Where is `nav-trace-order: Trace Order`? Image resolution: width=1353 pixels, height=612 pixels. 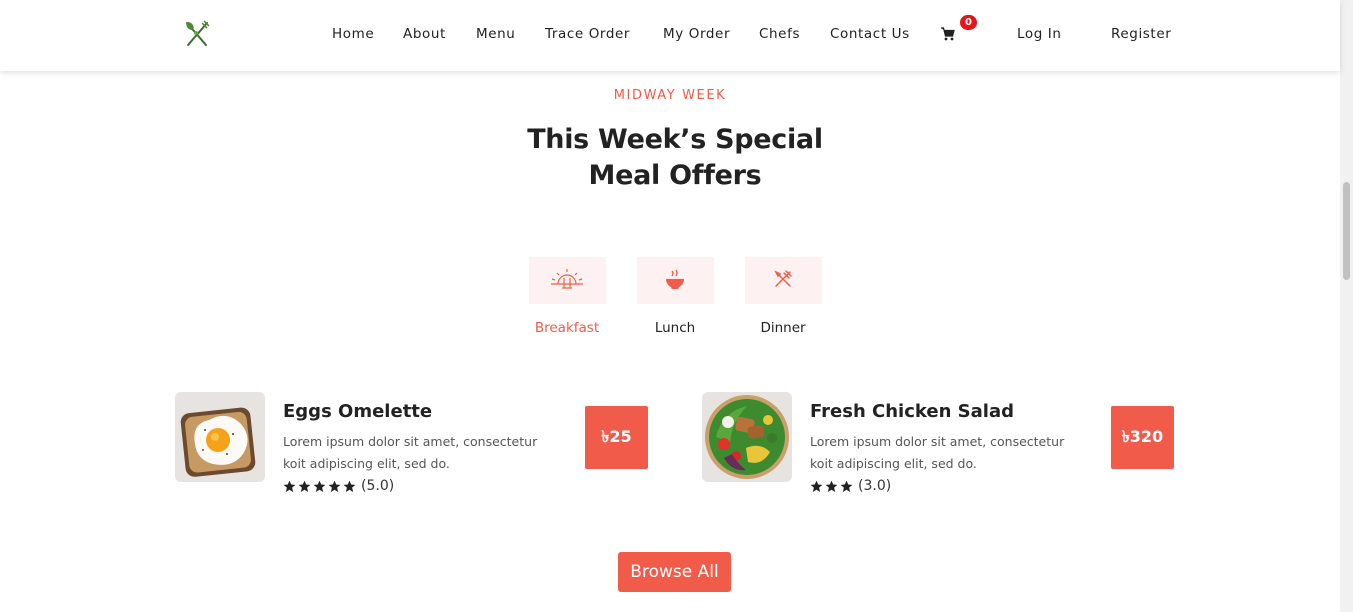
nav-trace-order: Trace Order is located at coordinates (587, 34).